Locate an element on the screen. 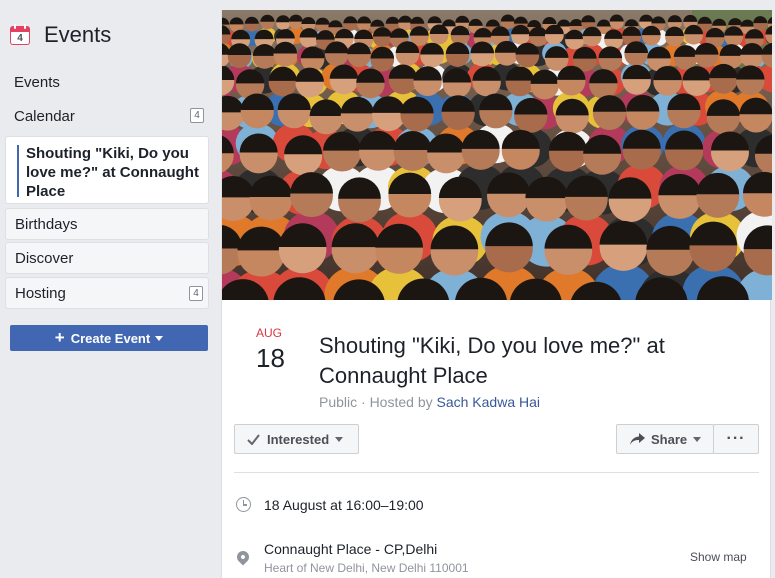 The height and width of the screenshot is (578, 775). more-options-button: ··· is located at coordinates (736, 439).